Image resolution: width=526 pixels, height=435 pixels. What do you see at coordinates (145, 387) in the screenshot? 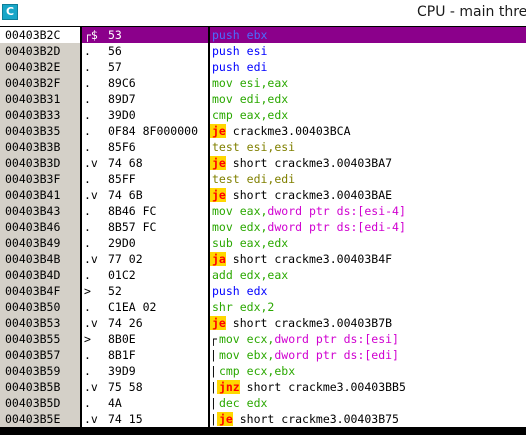
I see `hex-dump-cell: .v 75 58` at bounding box center [145, 387].